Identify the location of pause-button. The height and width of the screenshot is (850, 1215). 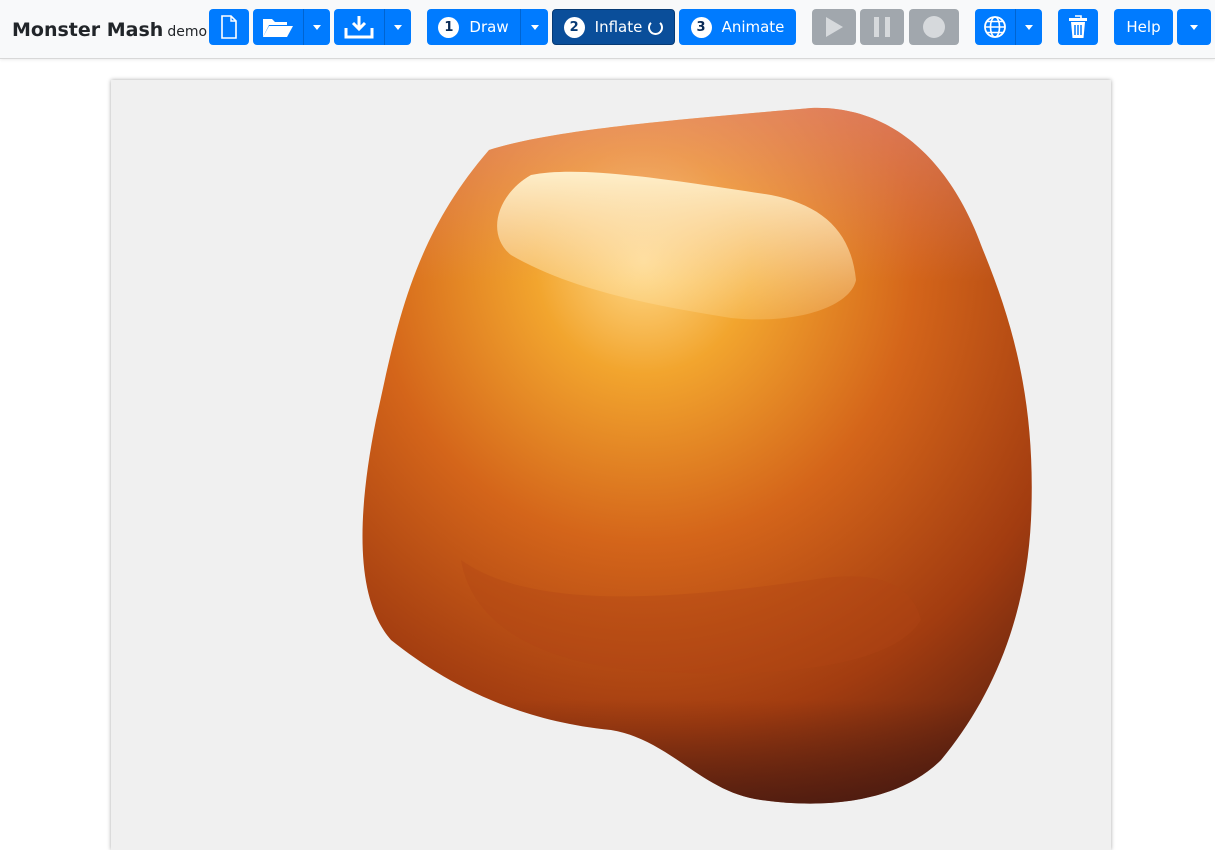
(882, 27).